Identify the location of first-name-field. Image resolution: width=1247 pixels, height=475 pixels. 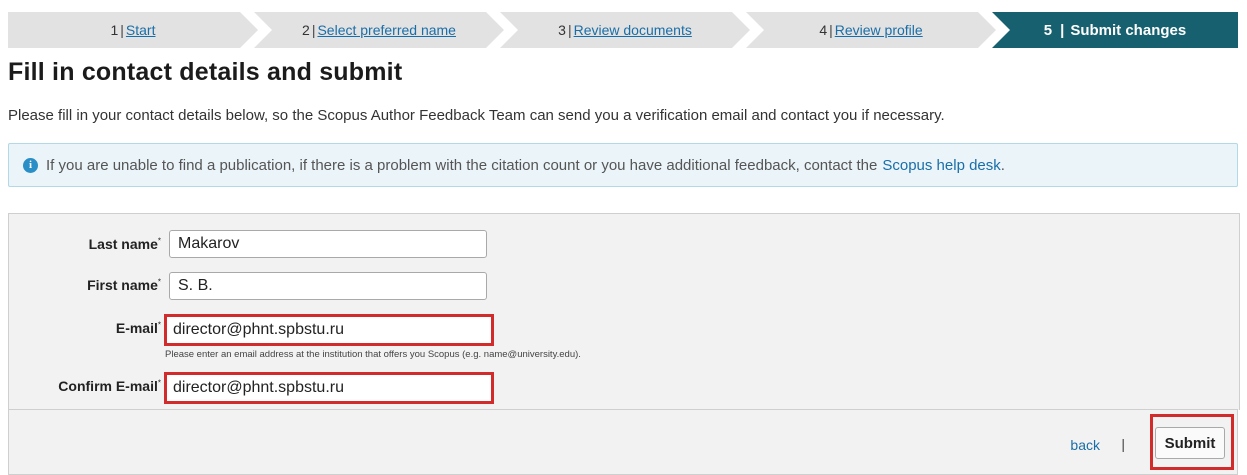
(328, 286).